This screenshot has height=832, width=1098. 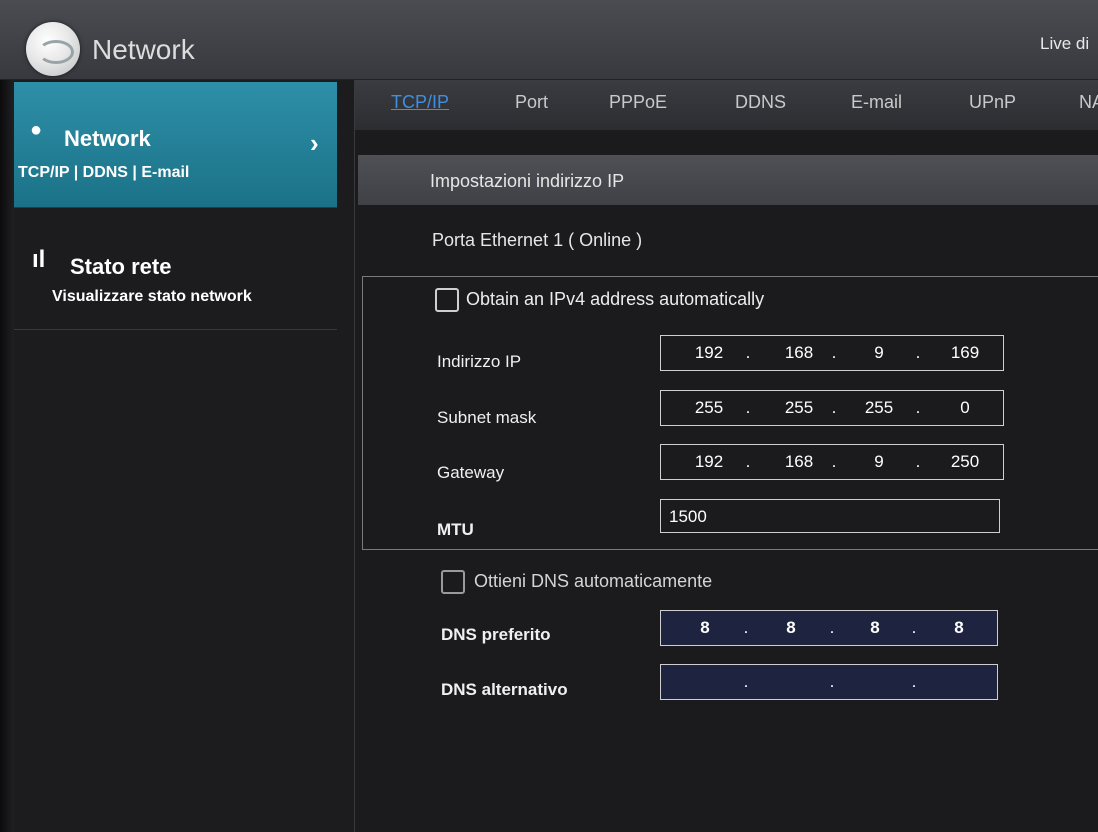 I want to click on mtu-label: MTU, so click(x=455, y=529).